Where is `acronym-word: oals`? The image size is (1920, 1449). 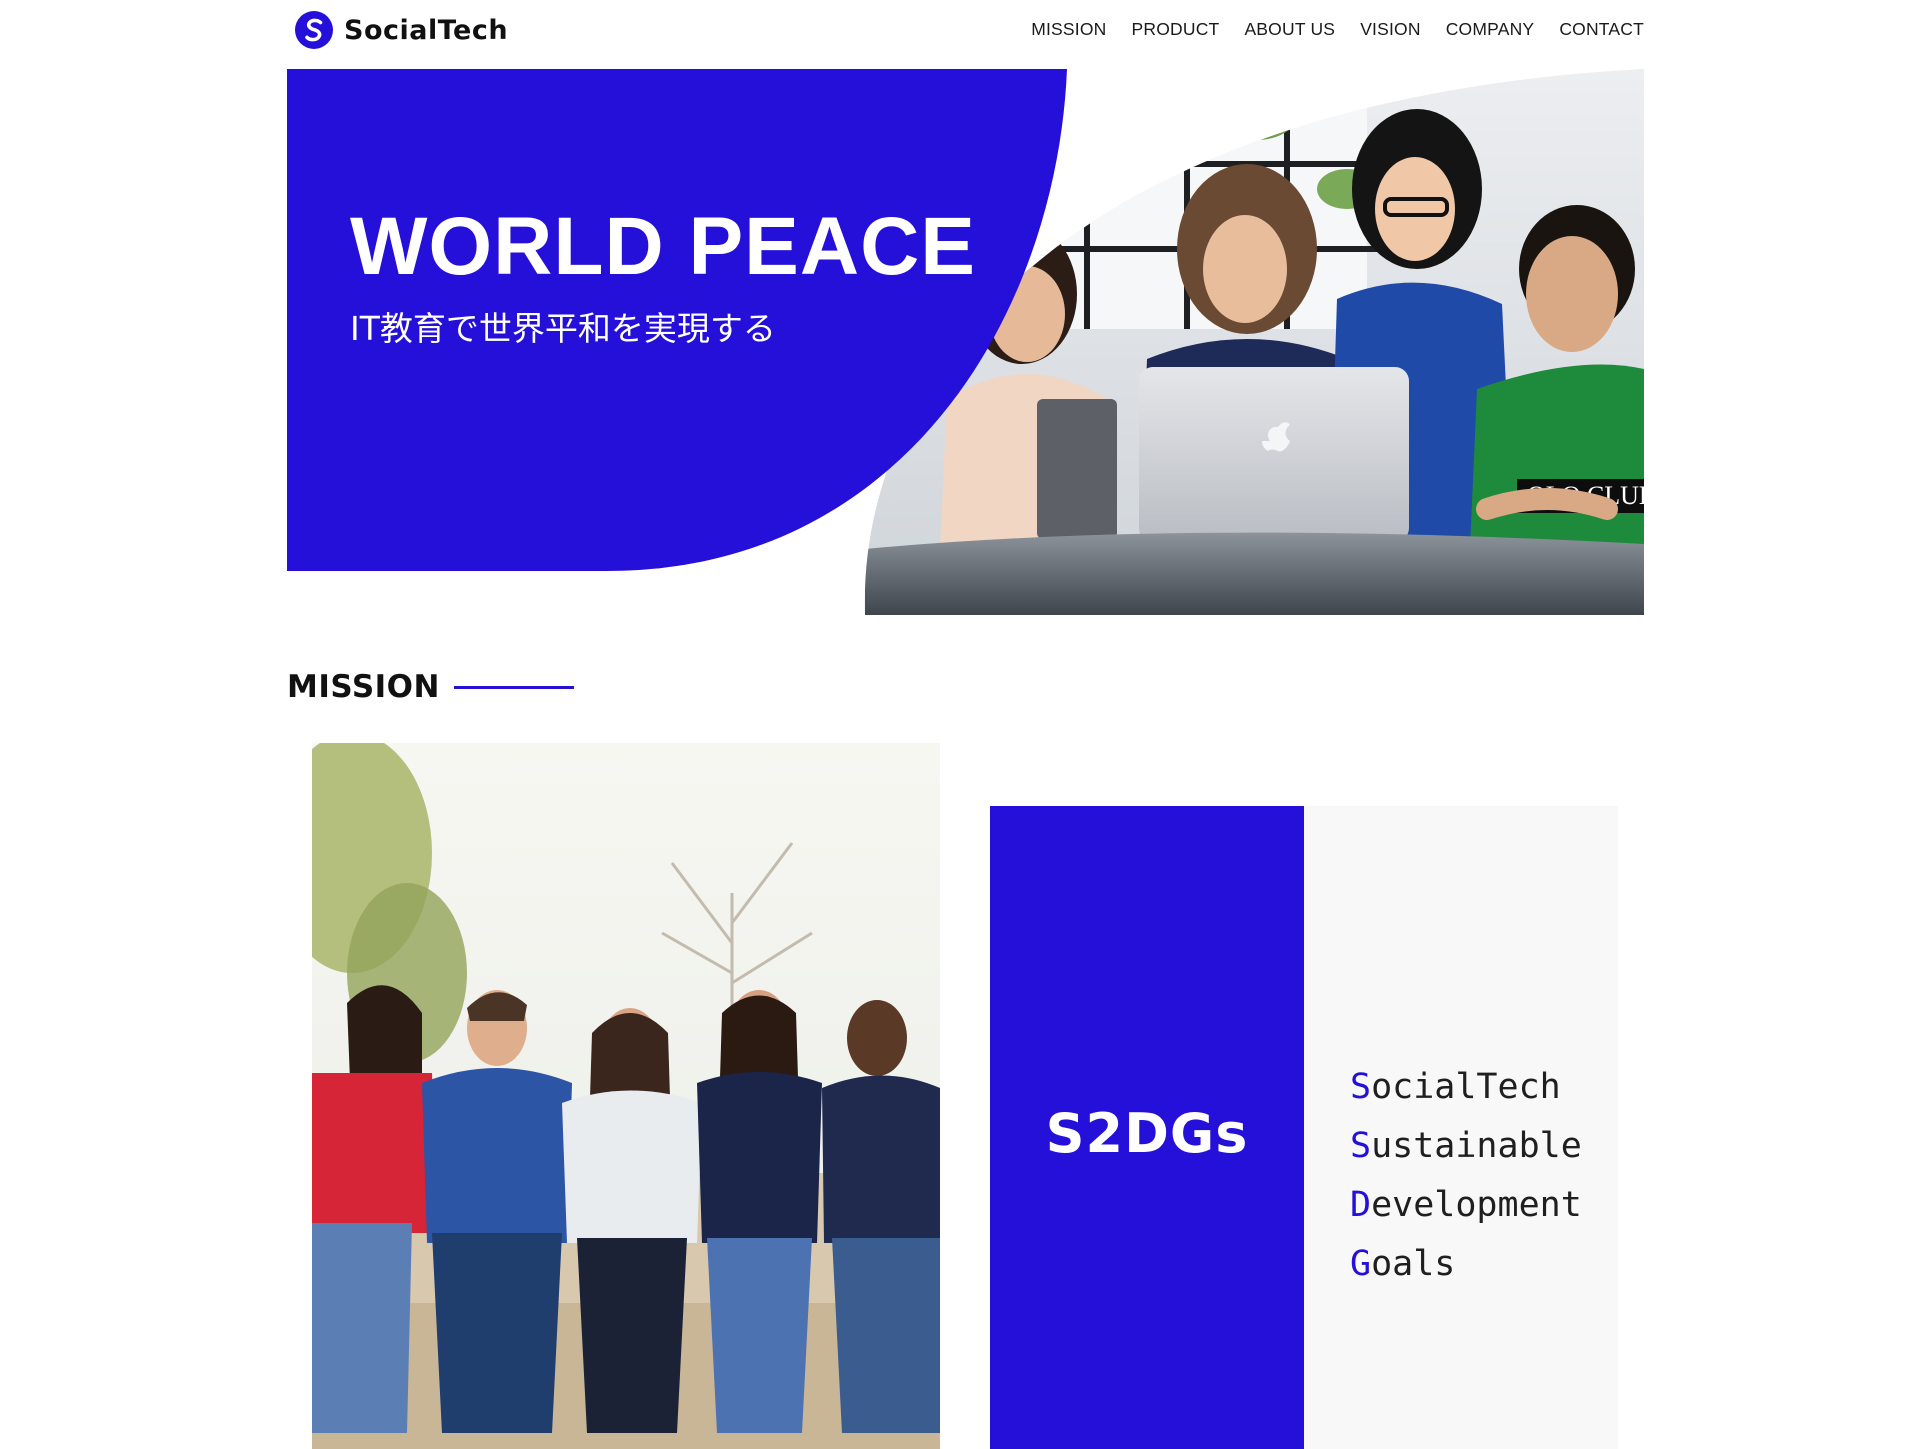 acronym-word: oals is located at coordinates (1413, 1264).